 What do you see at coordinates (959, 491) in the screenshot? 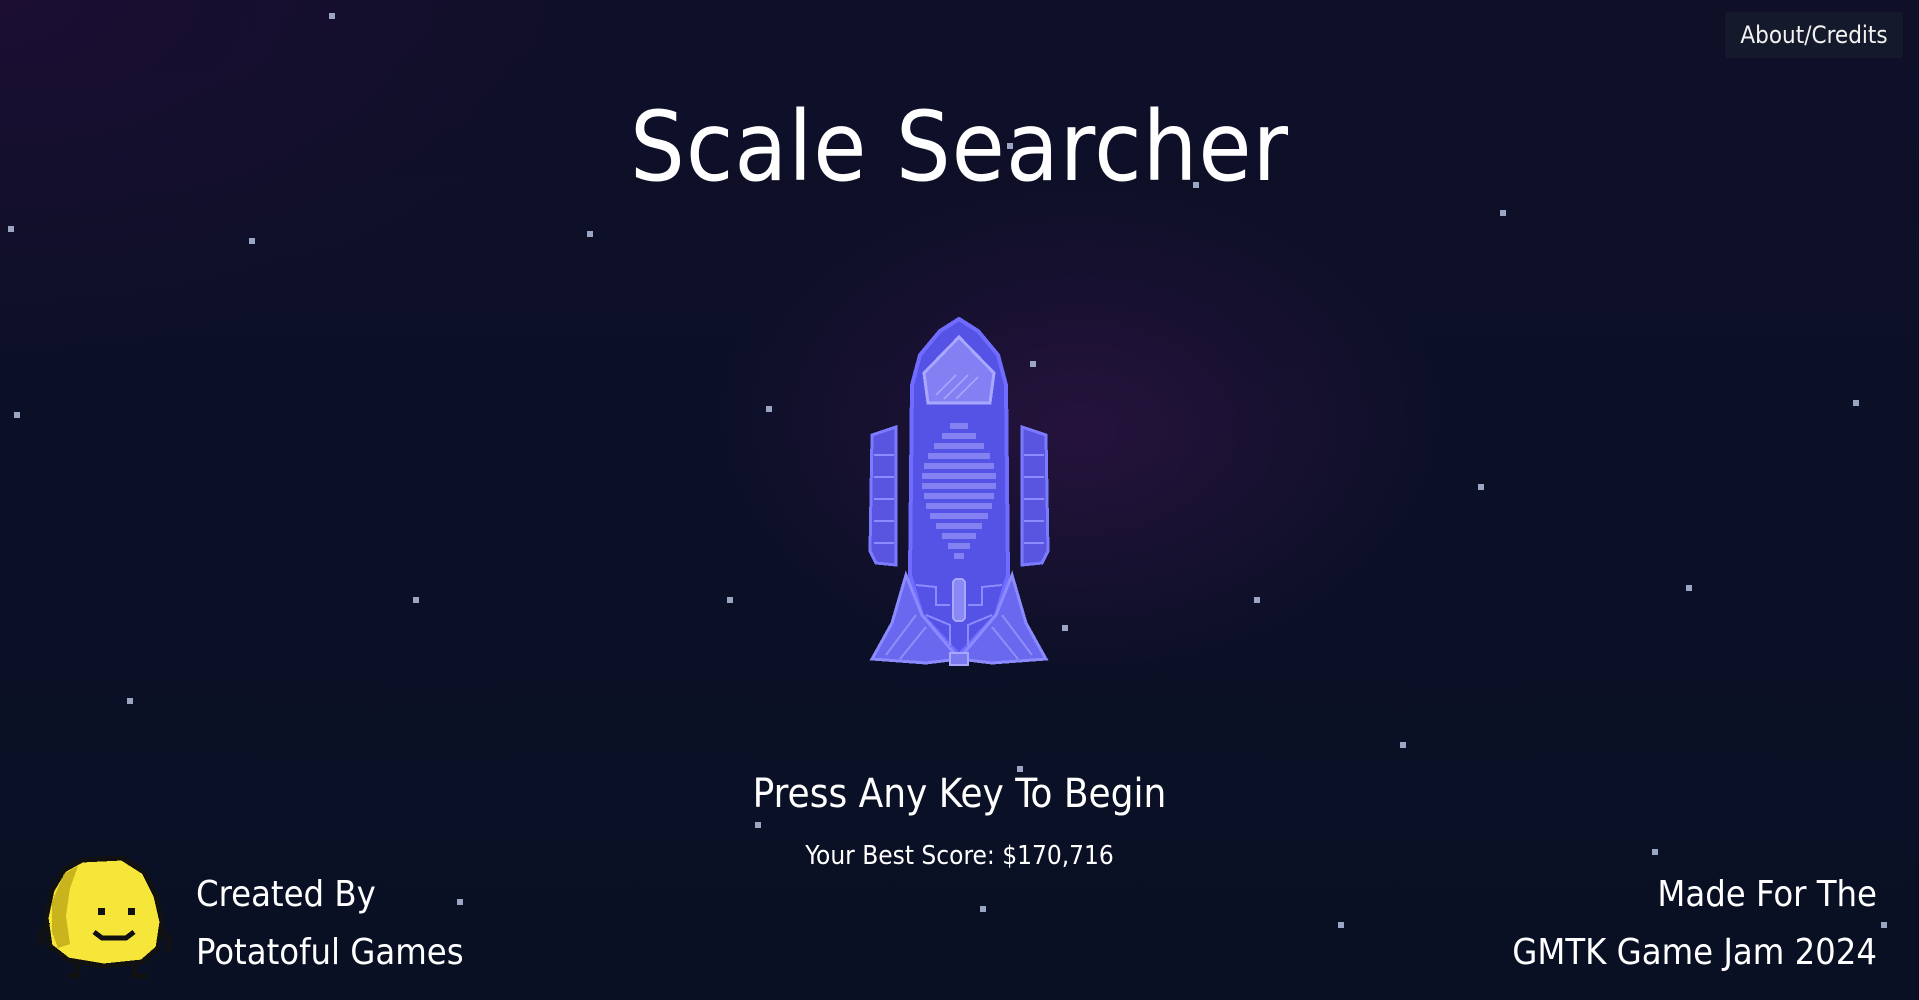
I see `rocket-ship-icon` at bounding box center [959, 491].